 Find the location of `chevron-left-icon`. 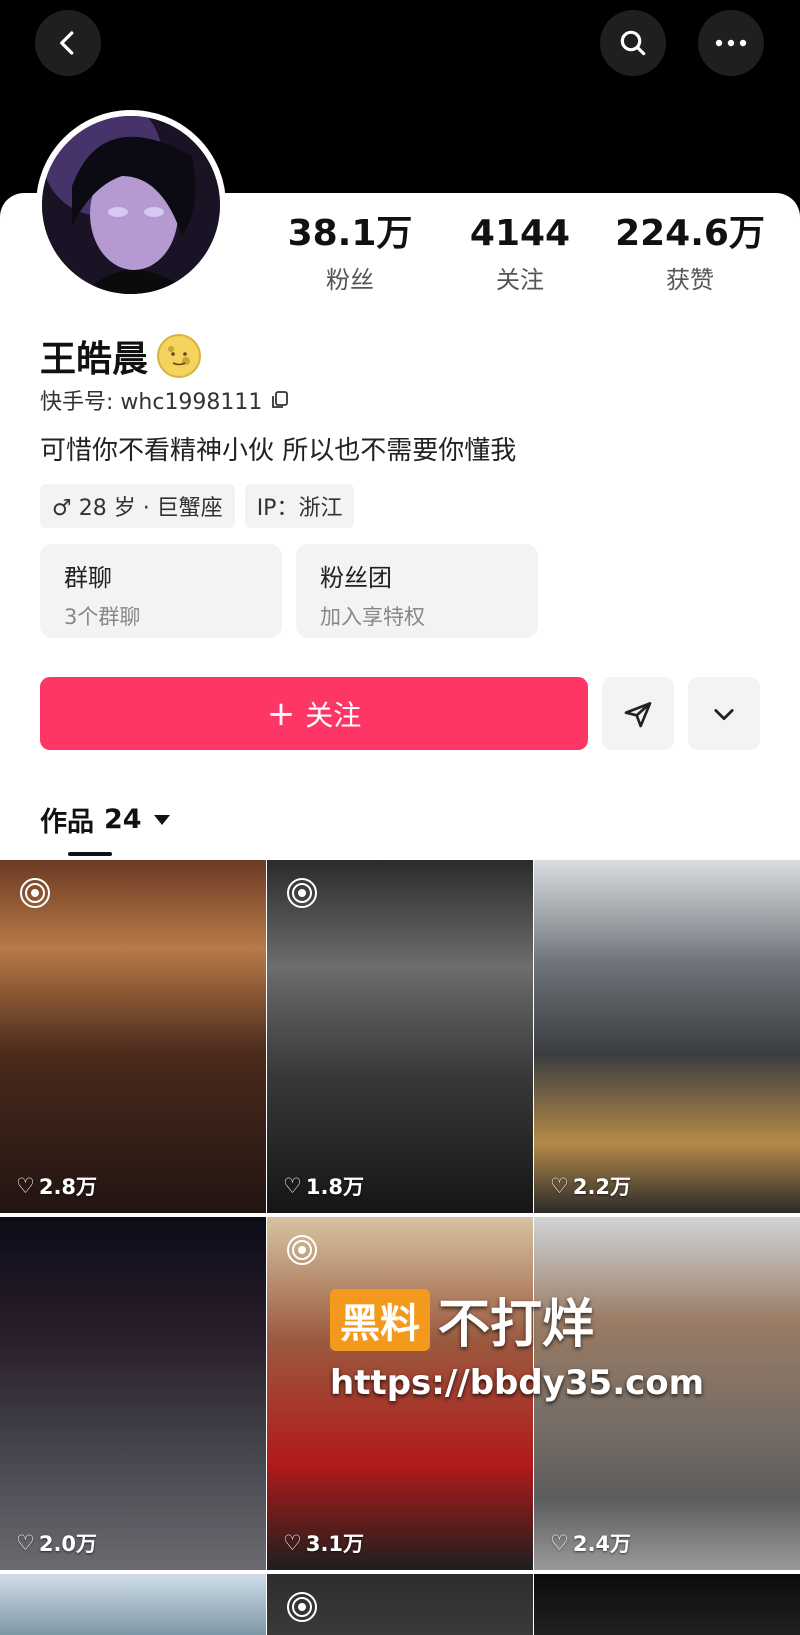

chevron-left-icon is located at coordinates (67, 43).